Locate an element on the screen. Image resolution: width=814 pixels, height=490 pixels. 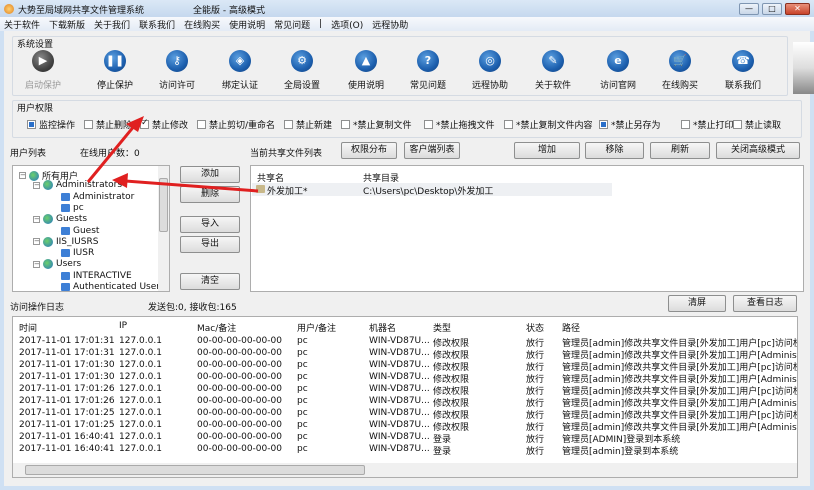
red-arrow-to-checkbox is located at coordinates (115, 149).